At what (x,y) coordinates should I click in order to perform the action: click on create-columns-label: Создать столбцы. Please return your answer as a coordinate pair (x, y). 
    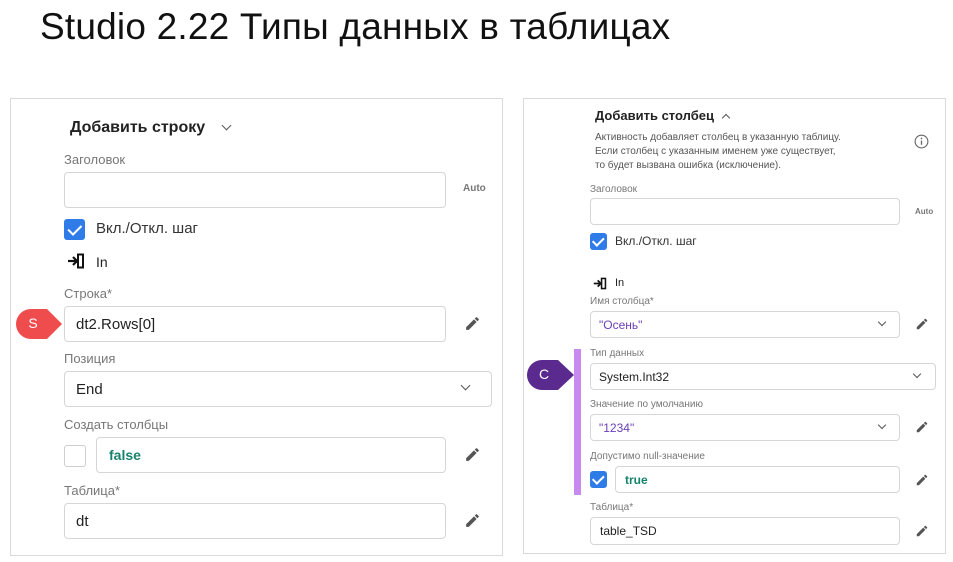
    Looking at the image, I should click on (116, 424).